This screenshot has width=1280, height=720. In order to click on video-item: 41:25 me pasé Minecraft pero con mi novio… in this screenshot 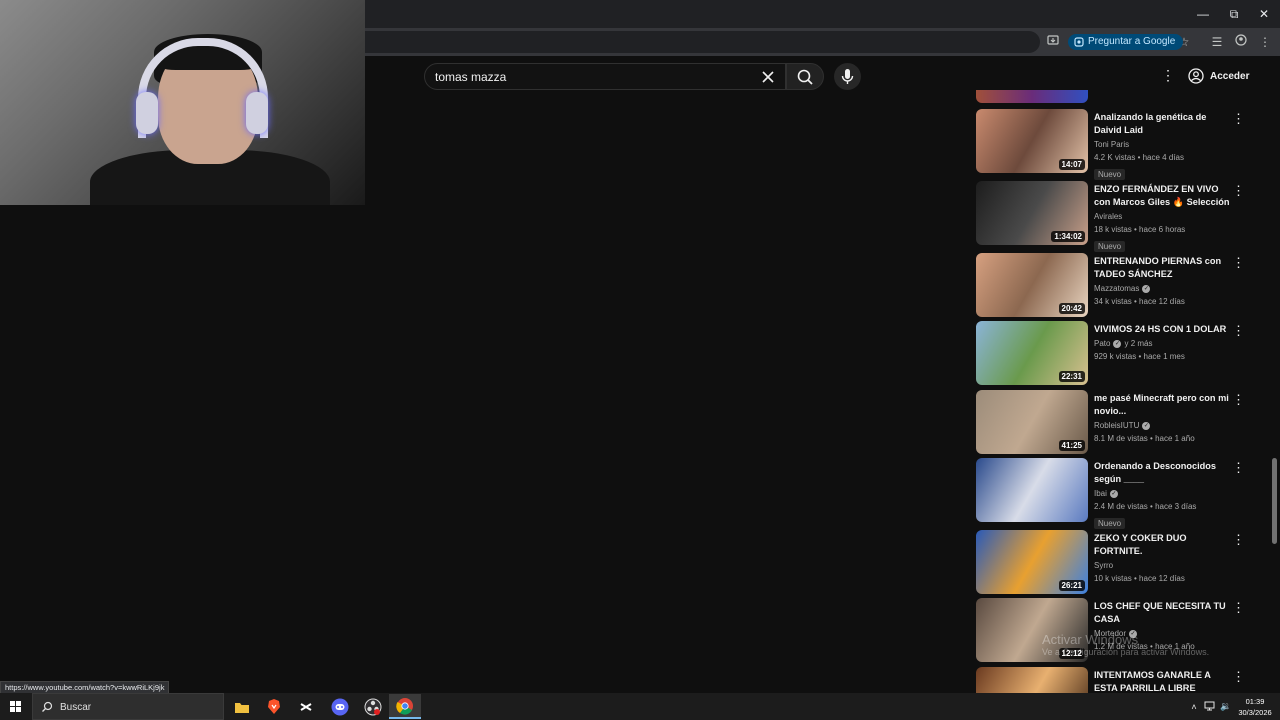, I will do `click(1121, 422)`.